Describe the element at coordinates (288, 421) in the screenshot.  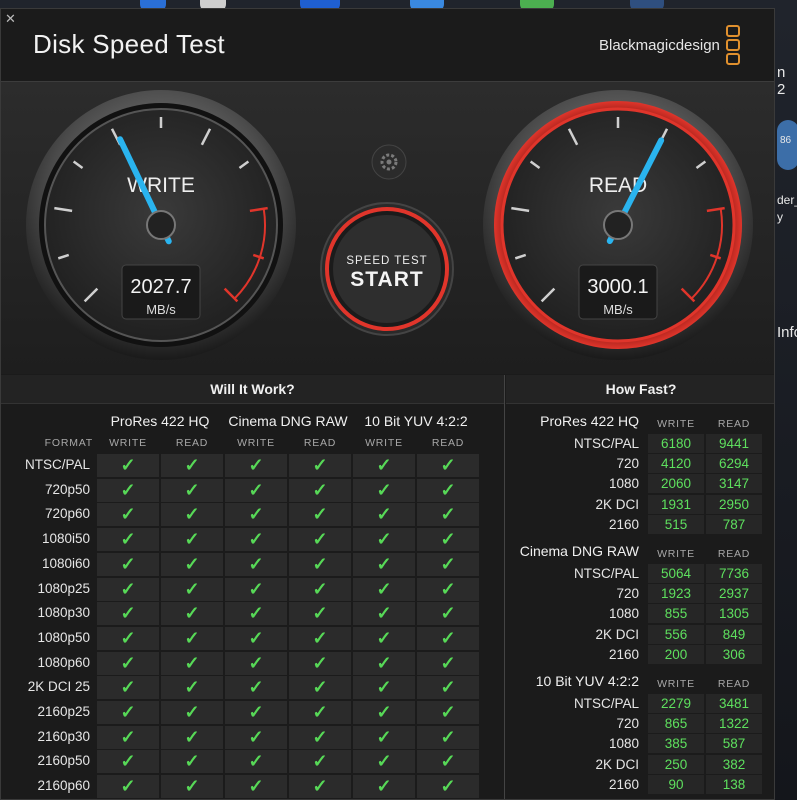
I see `format-group-title: Cinema DNG RAW` at that location.